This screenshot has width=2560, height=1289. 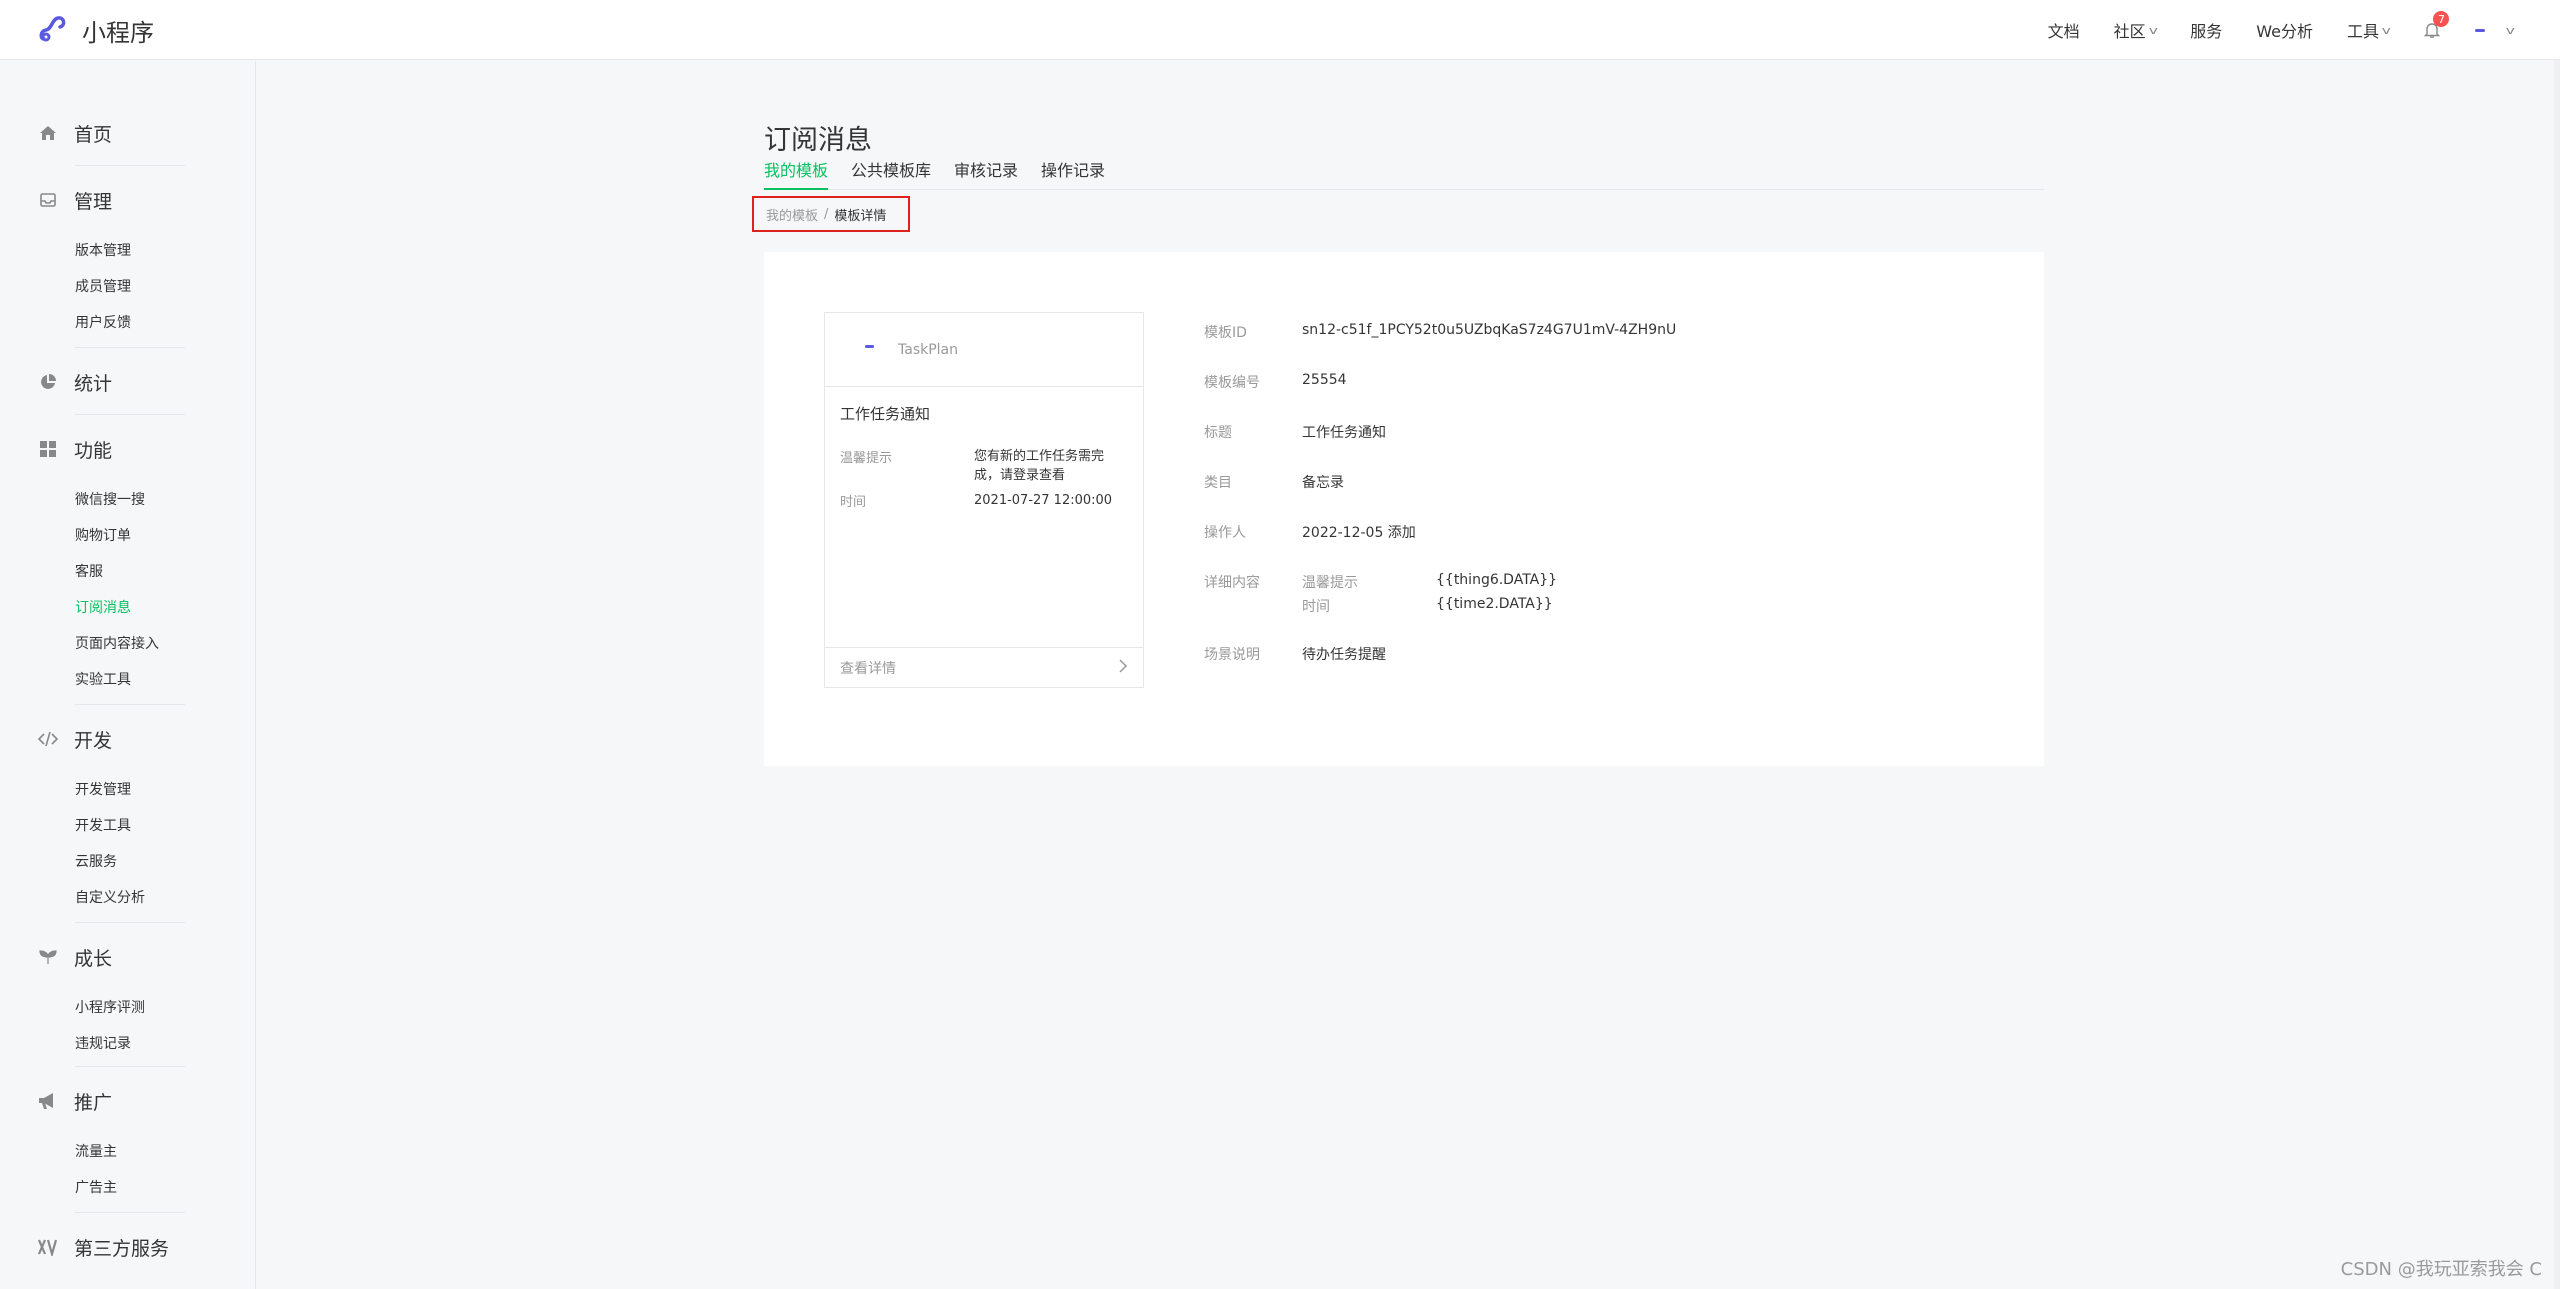 I want to click on sidebar-item-cloud-service: 云服务, so click(x=128, y=862).